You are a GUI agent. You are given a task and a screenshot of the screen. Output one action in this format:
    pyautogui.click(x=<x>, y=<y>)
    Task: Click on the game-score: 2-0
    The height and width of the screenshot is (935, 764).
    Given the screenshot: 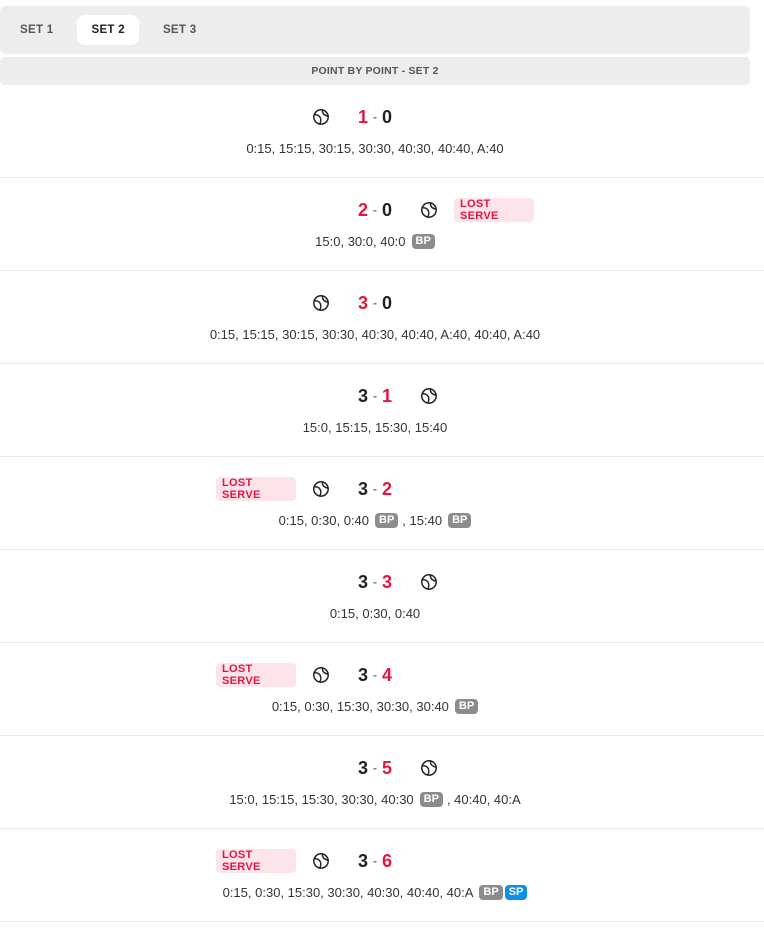 What is the action you would take?
    pyautogui.click(x=375, y=210)
    